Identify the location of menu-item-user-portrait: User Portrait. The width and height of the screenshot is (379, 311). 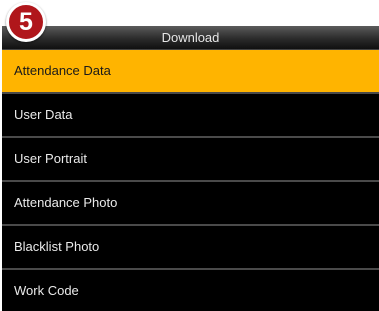
(190, 160).